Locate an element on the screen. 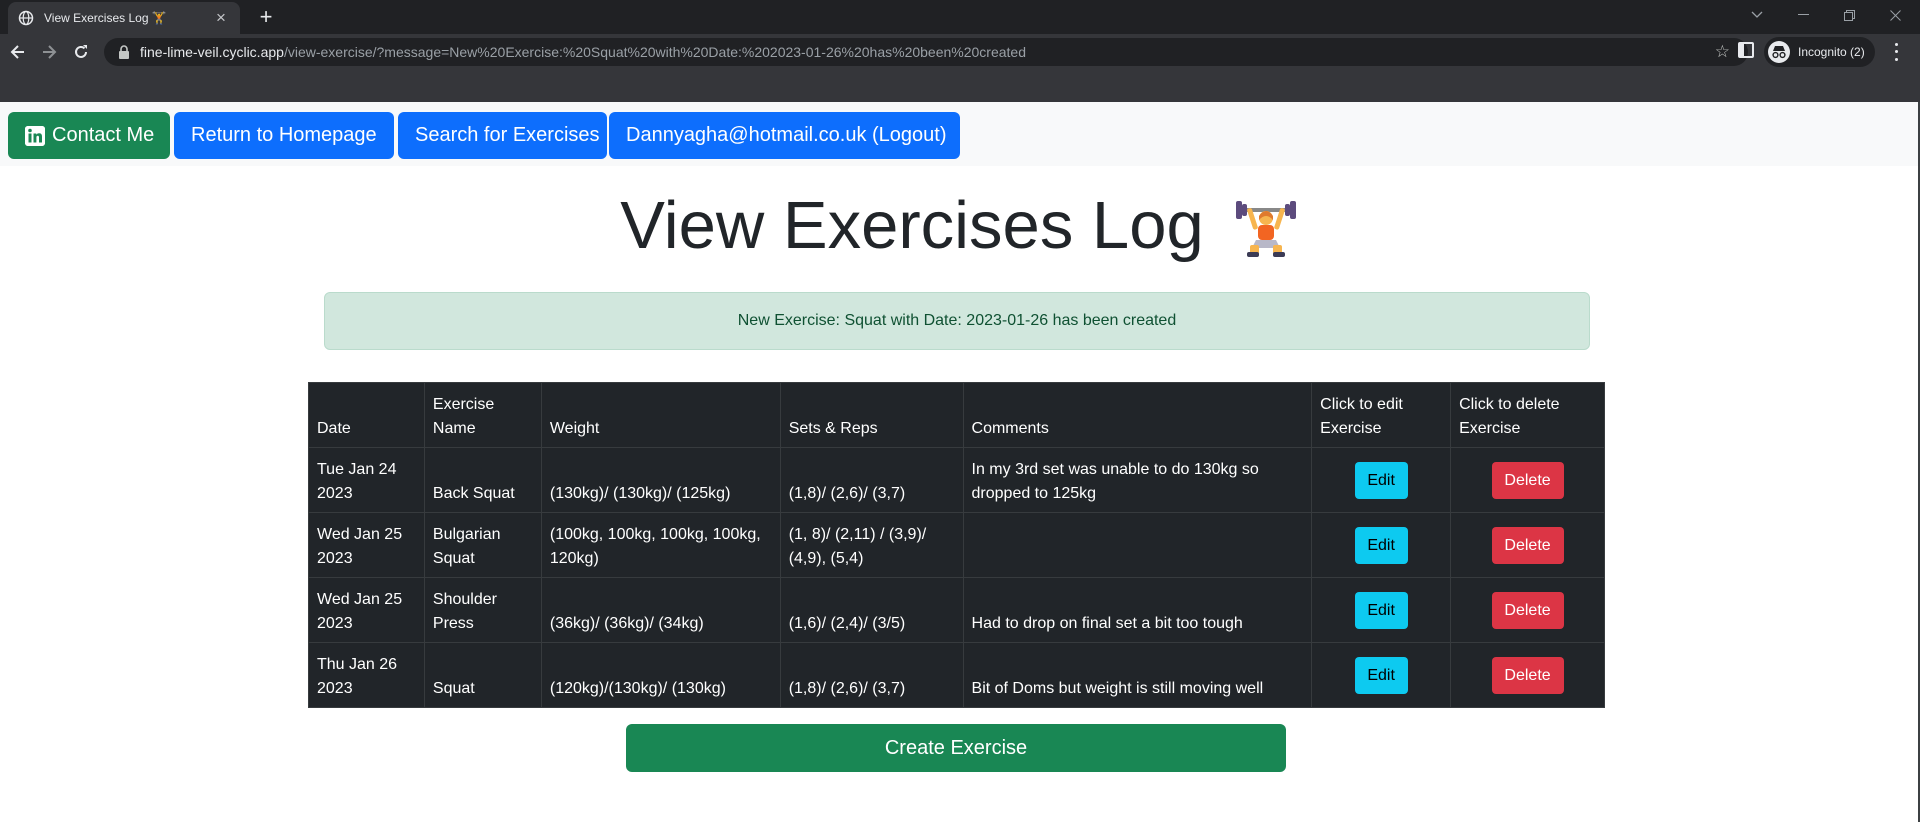 This screenshot has width=1920, height=822. header-exercise-name: Exercise Name is located at coordinates (482, 415).